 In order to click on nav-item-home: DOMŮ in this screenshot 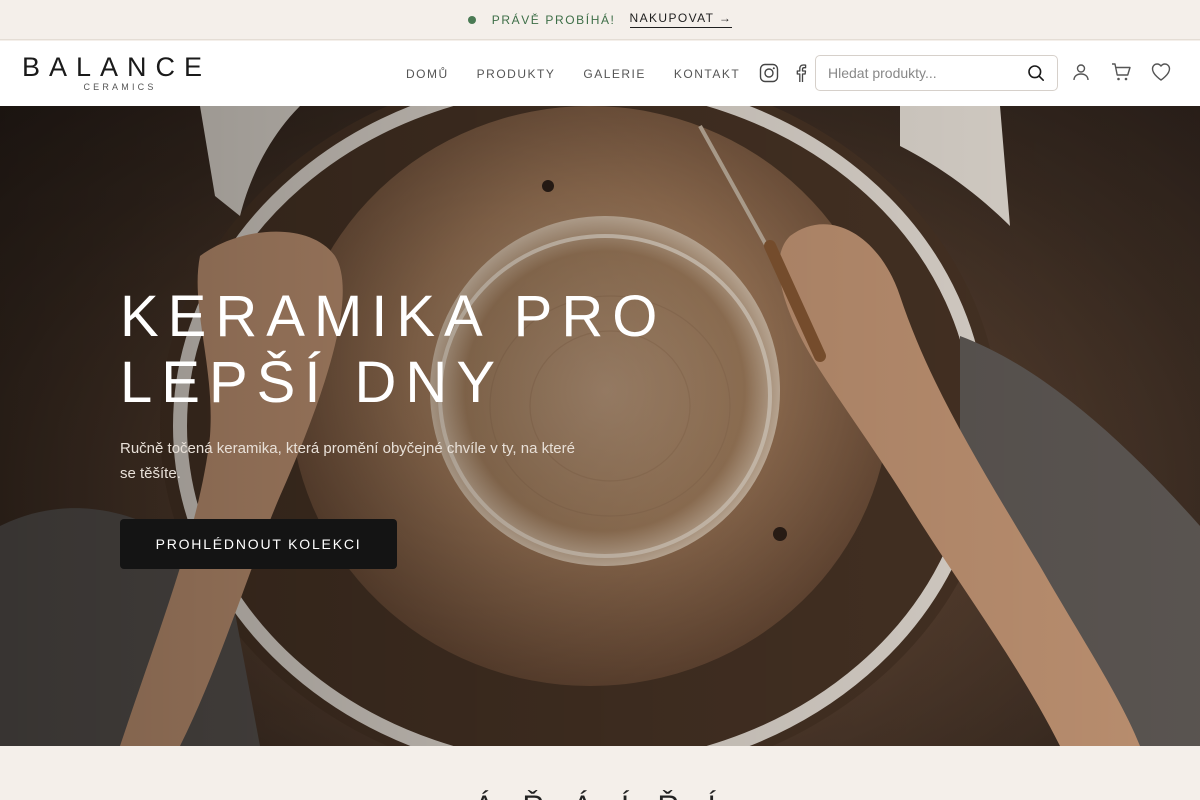, I will do `click(427, 74)`.